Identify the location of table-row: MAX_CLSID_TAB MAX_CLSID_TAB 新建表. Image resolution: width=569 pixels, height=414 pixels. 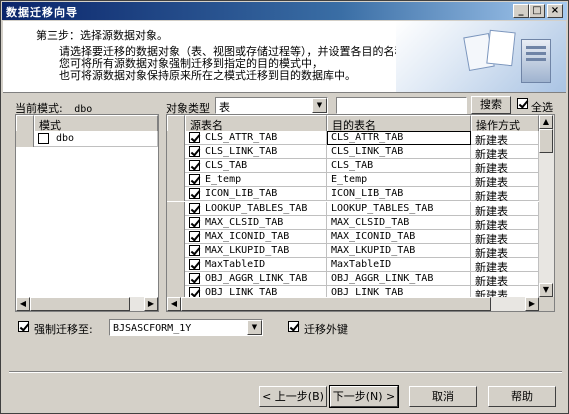
(353, 223).